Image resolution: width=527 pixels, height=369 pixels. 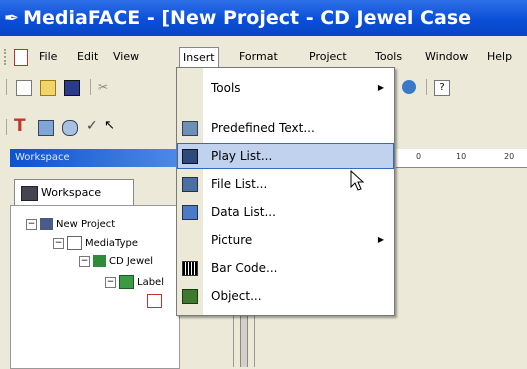 I want to click on tree-label: New Project, so click(x=86, y=224).